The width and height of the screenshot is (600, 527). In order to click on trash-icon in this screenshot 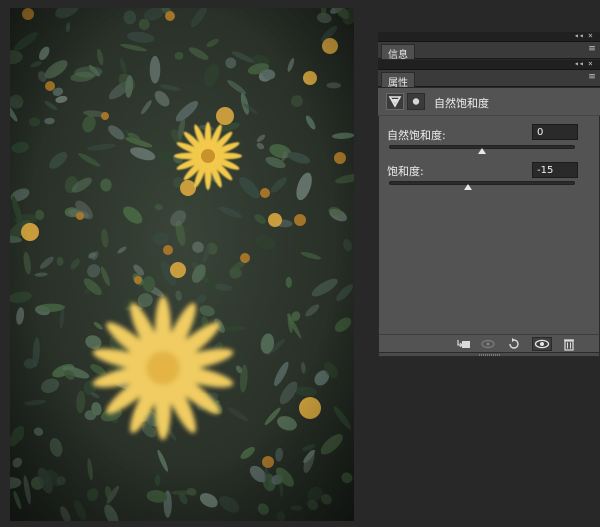, I will do `click(569, 344)`.